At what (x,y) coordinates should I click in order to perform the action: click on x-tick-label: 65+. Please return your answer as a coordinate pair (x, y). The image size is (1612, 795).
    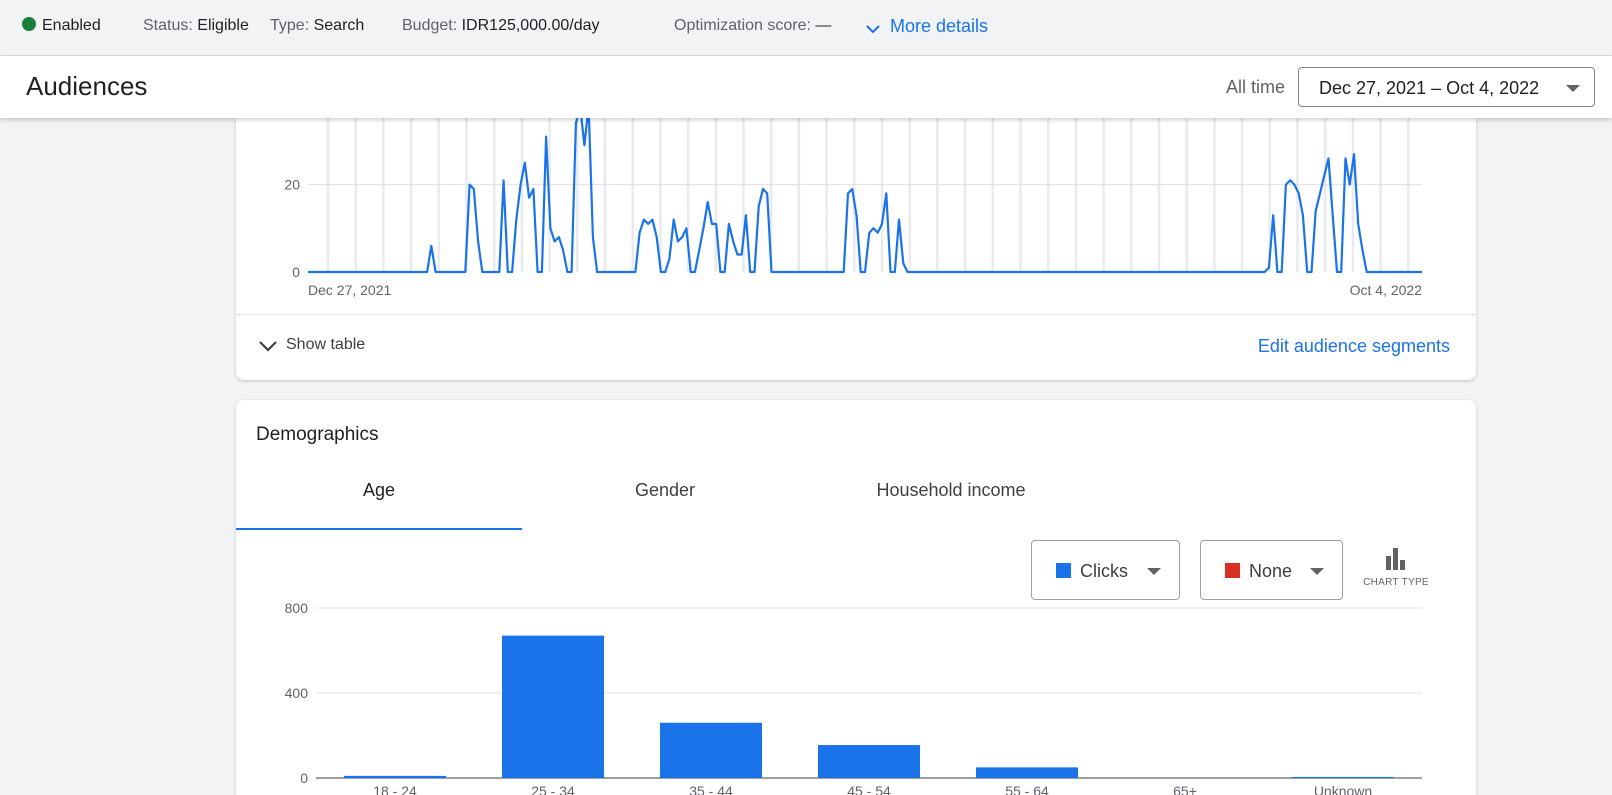
    Looking at the image, I should click on (1185, 789).